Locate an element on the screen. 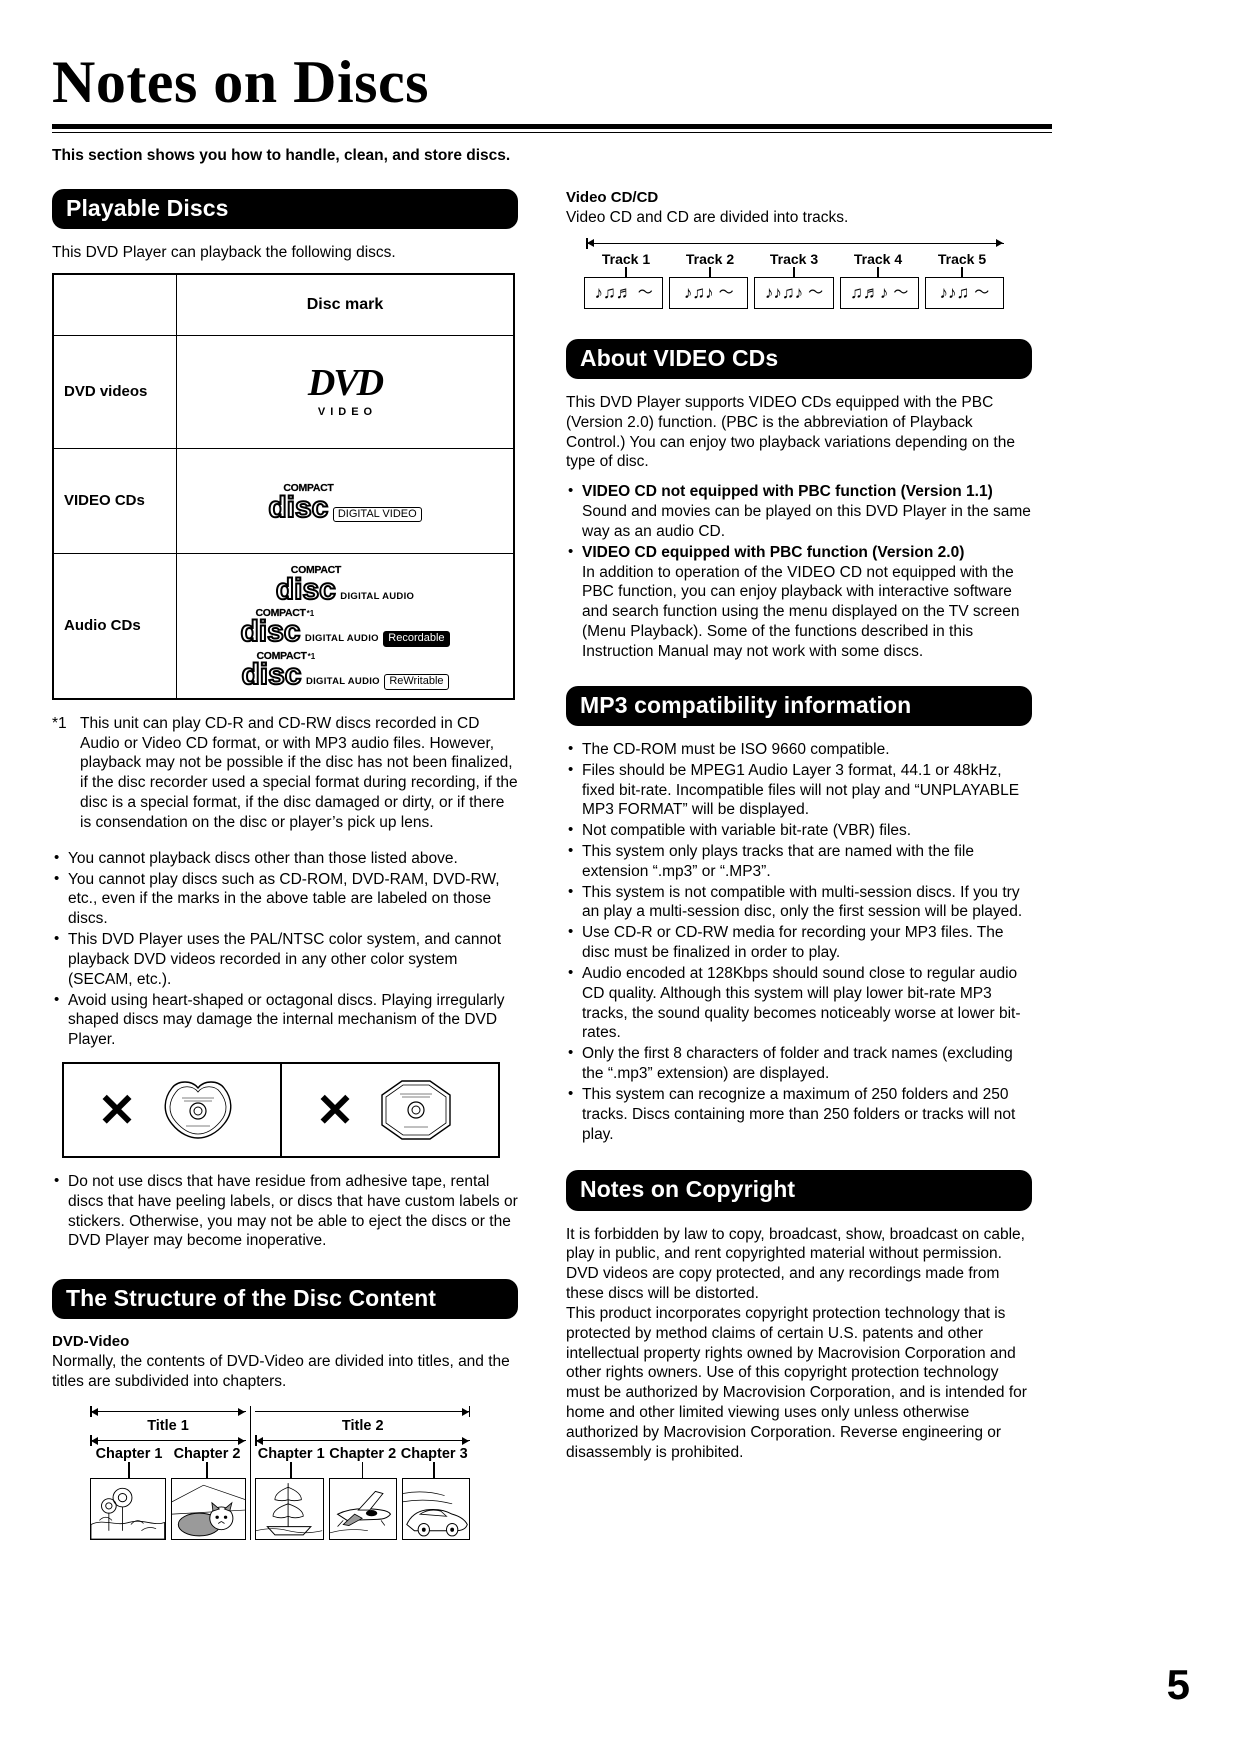  track-label-row: Track 1 Track 2 Track 3 Track 4 Track 5 is located at coordinates (794, 259).